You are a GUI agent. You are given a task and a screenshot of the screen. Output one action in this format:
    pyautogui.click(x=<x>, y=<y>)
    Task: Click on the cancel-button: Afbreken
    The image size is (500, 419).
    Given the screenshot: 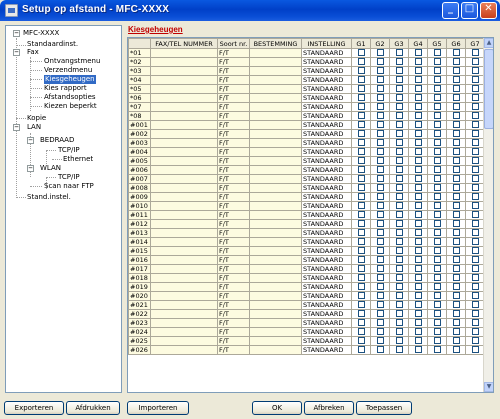 What is the action you would take?
    pyautogui.click(x=329, y=408)
    